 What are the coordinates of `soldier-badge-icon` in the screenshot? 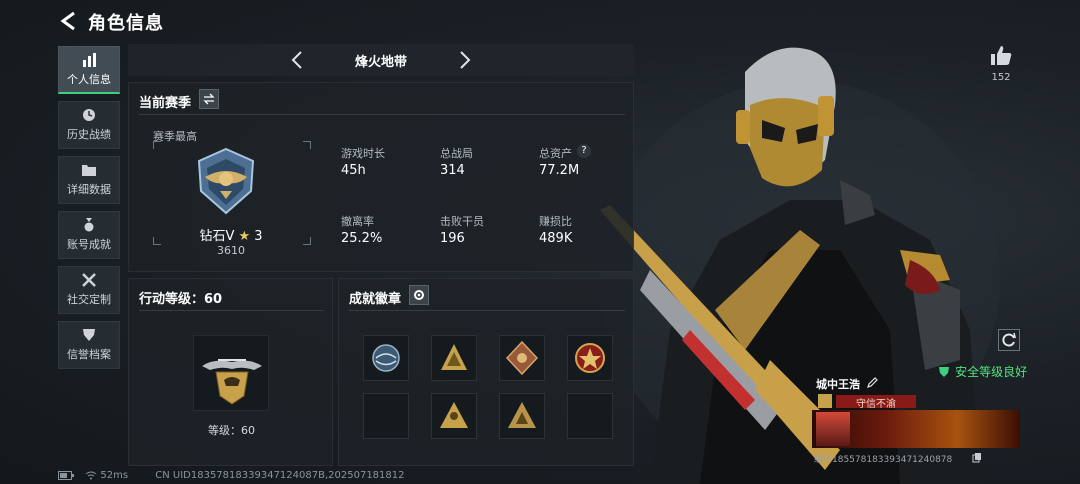 It's located at (454, 415).